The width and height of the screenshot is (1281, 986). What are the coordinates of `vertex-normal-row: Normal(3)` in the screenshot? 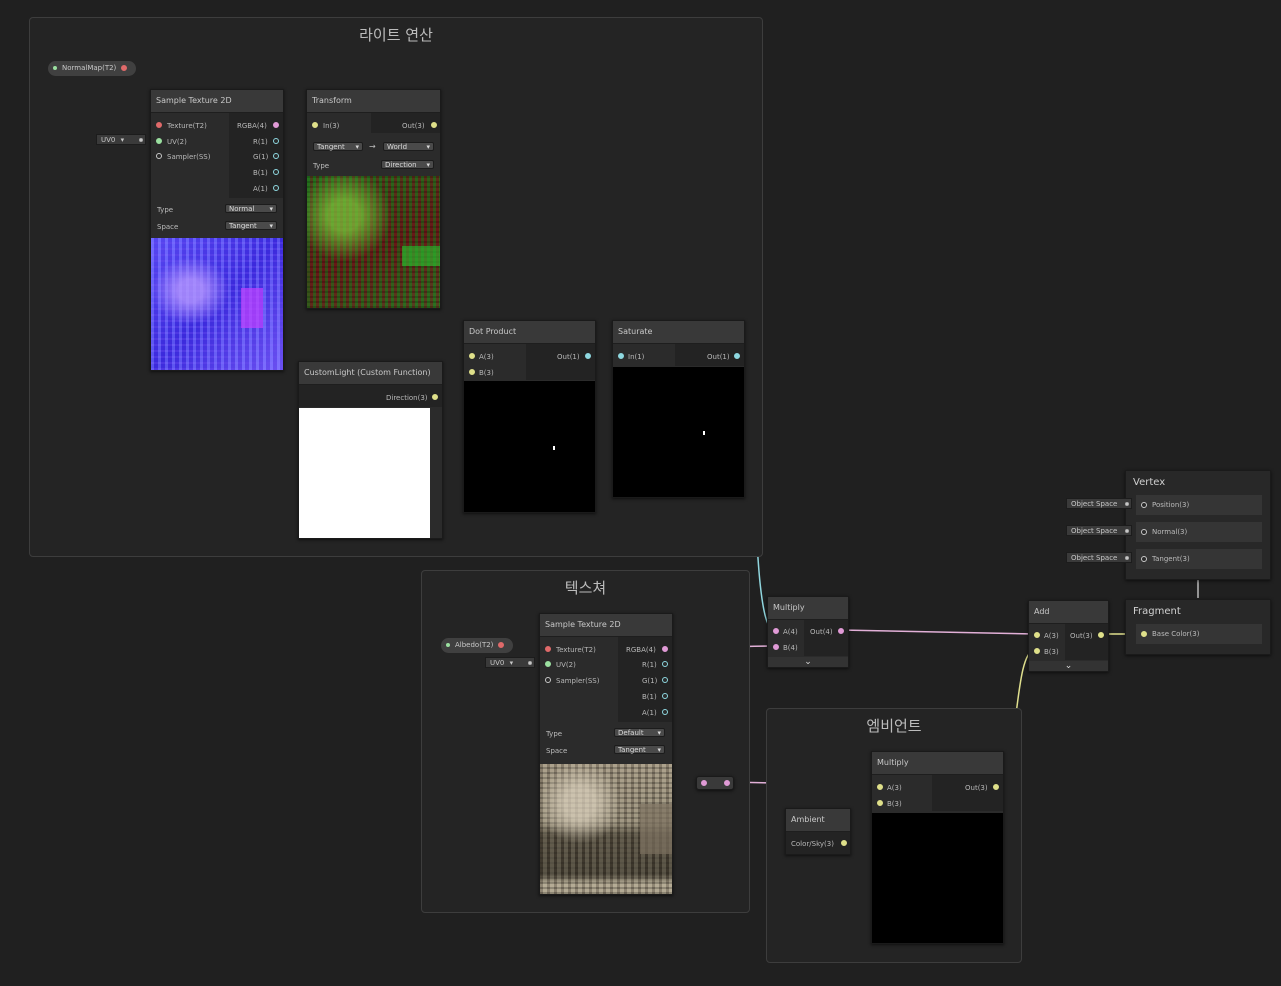 It's located at (1199, 532).